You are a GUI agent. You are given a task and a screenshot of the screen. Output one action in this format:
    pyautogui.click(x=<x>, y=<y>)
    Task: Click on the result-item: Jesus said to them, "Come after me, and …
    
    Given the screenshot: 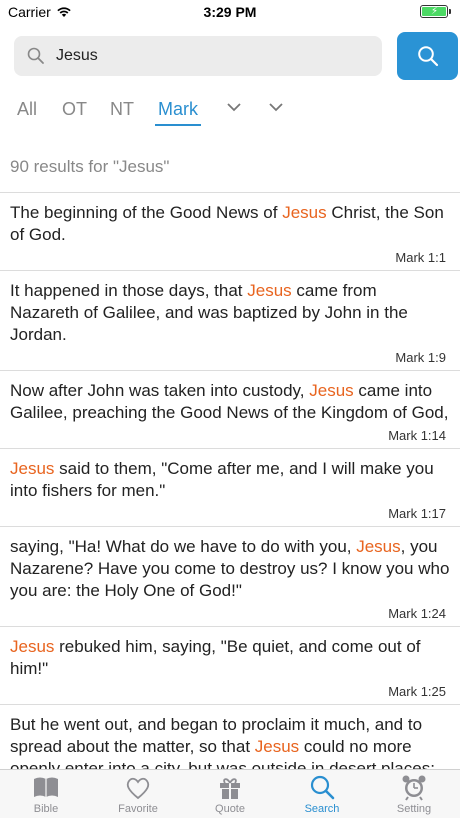 What is the action you would take?
    pyautogui.click(x=230, y=487)
    